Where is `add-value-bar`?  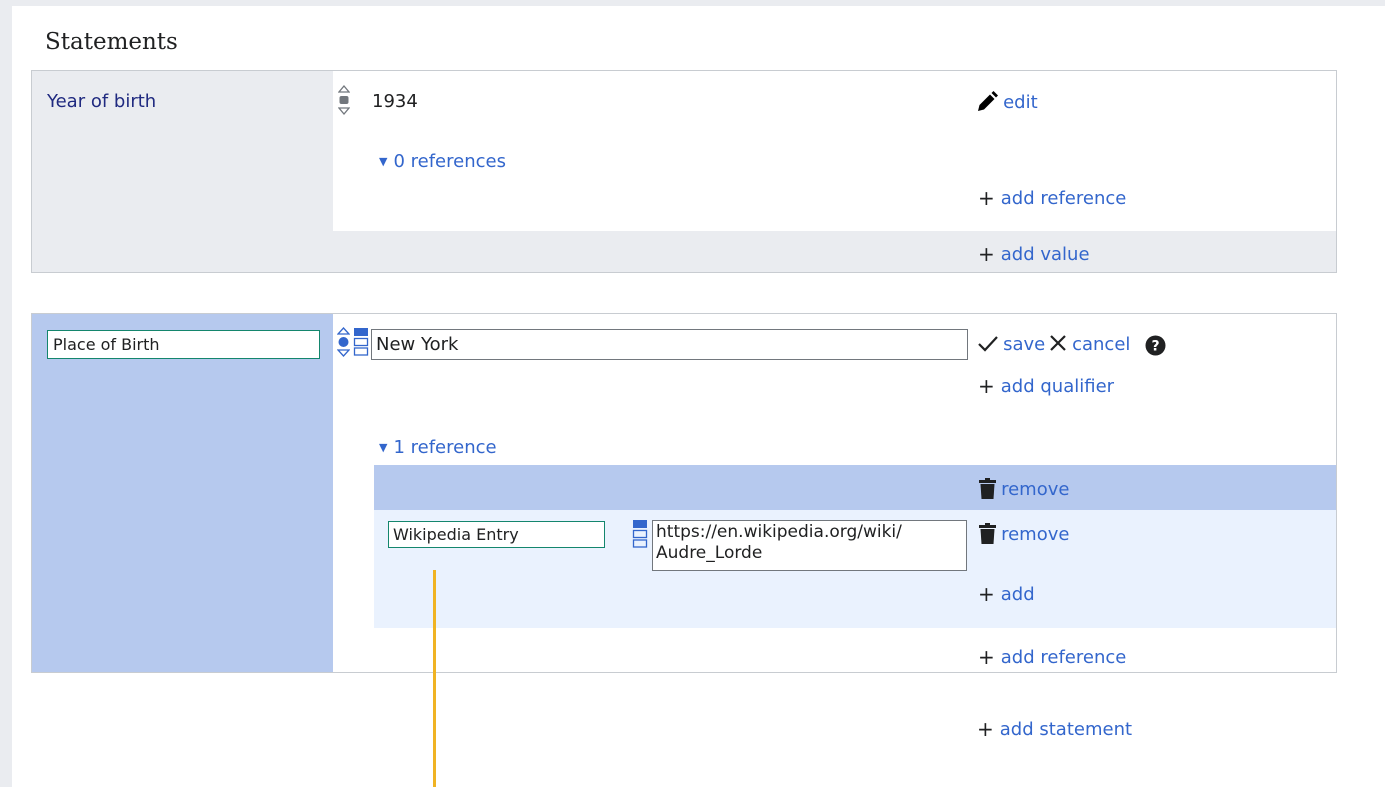
add-value-bar is located at coordinates (834, 251).